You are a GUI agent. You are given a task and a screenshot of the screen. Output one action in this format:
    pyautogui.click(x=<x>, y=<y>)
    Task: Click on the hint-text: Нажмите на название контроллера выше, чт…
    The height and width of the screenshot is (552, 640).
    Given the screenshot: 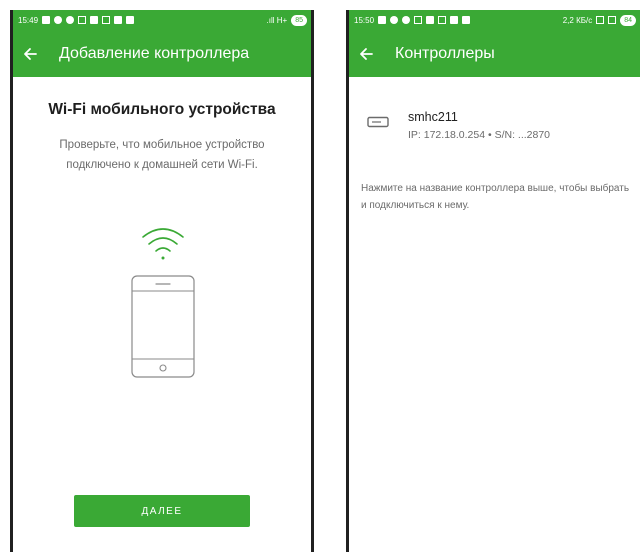 What is the action you would take?
    pyautogui.click(x=495, y=197)
    